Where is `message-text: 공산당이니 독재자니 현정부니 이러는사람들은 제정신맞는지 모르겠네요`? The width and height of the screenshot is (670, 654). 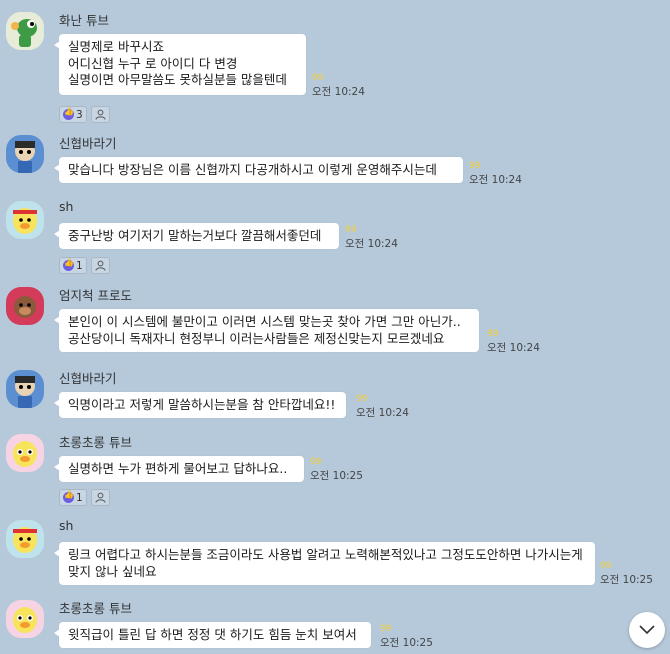 message-text: 공산당이니 독재자니 현정부니 이러는사람들은 제정신맞는지 모르겠네요 is located at coordinates (256, 338).